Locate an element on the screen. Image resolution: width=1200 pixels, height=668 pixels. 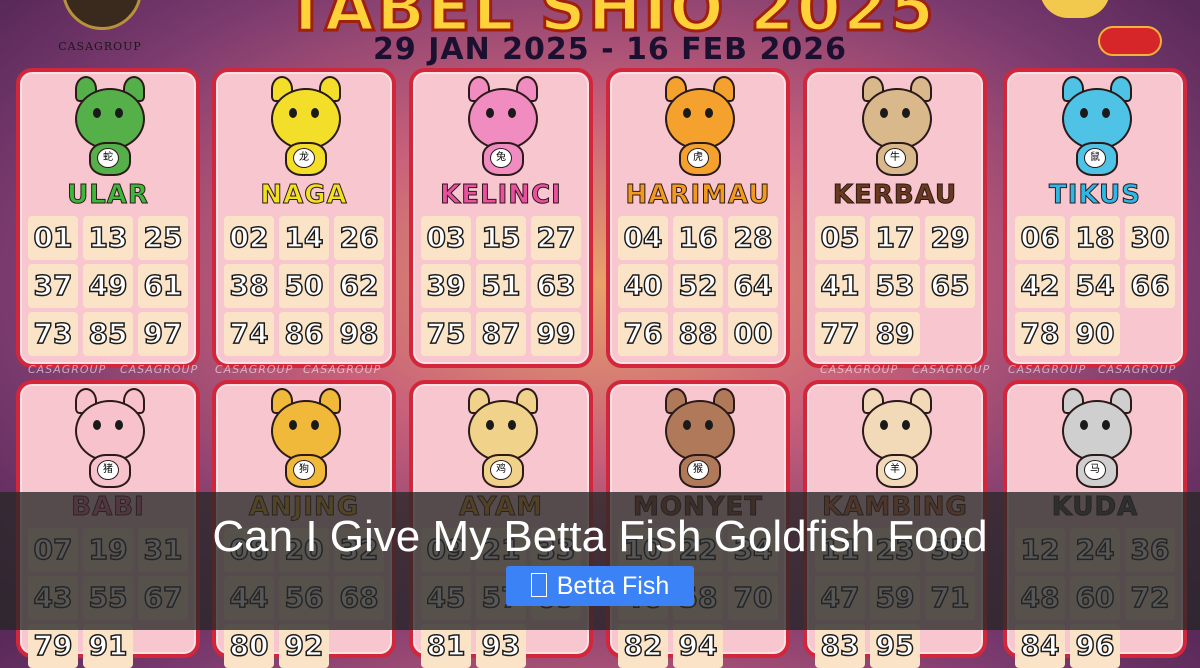
anjing-icon: 狗 is located at coordinates (304, 440).